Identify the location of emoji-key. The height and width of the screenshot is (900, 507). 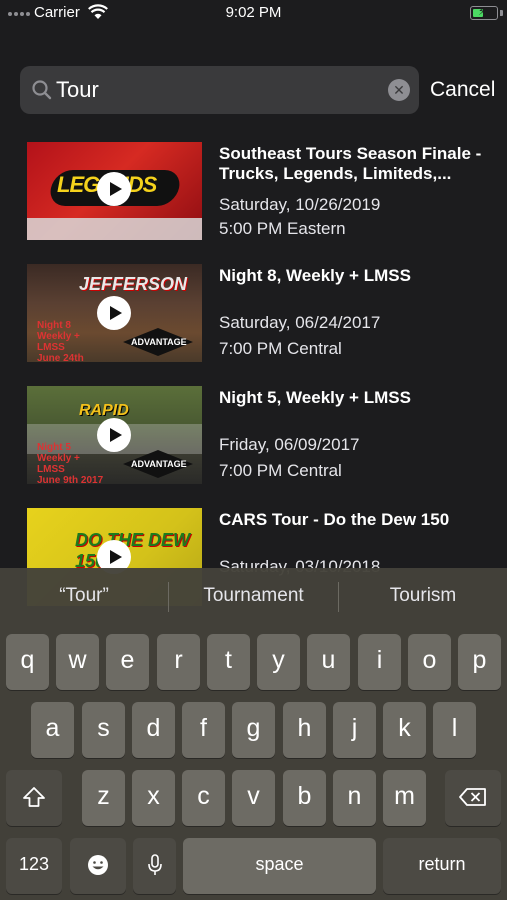
(98, 866).